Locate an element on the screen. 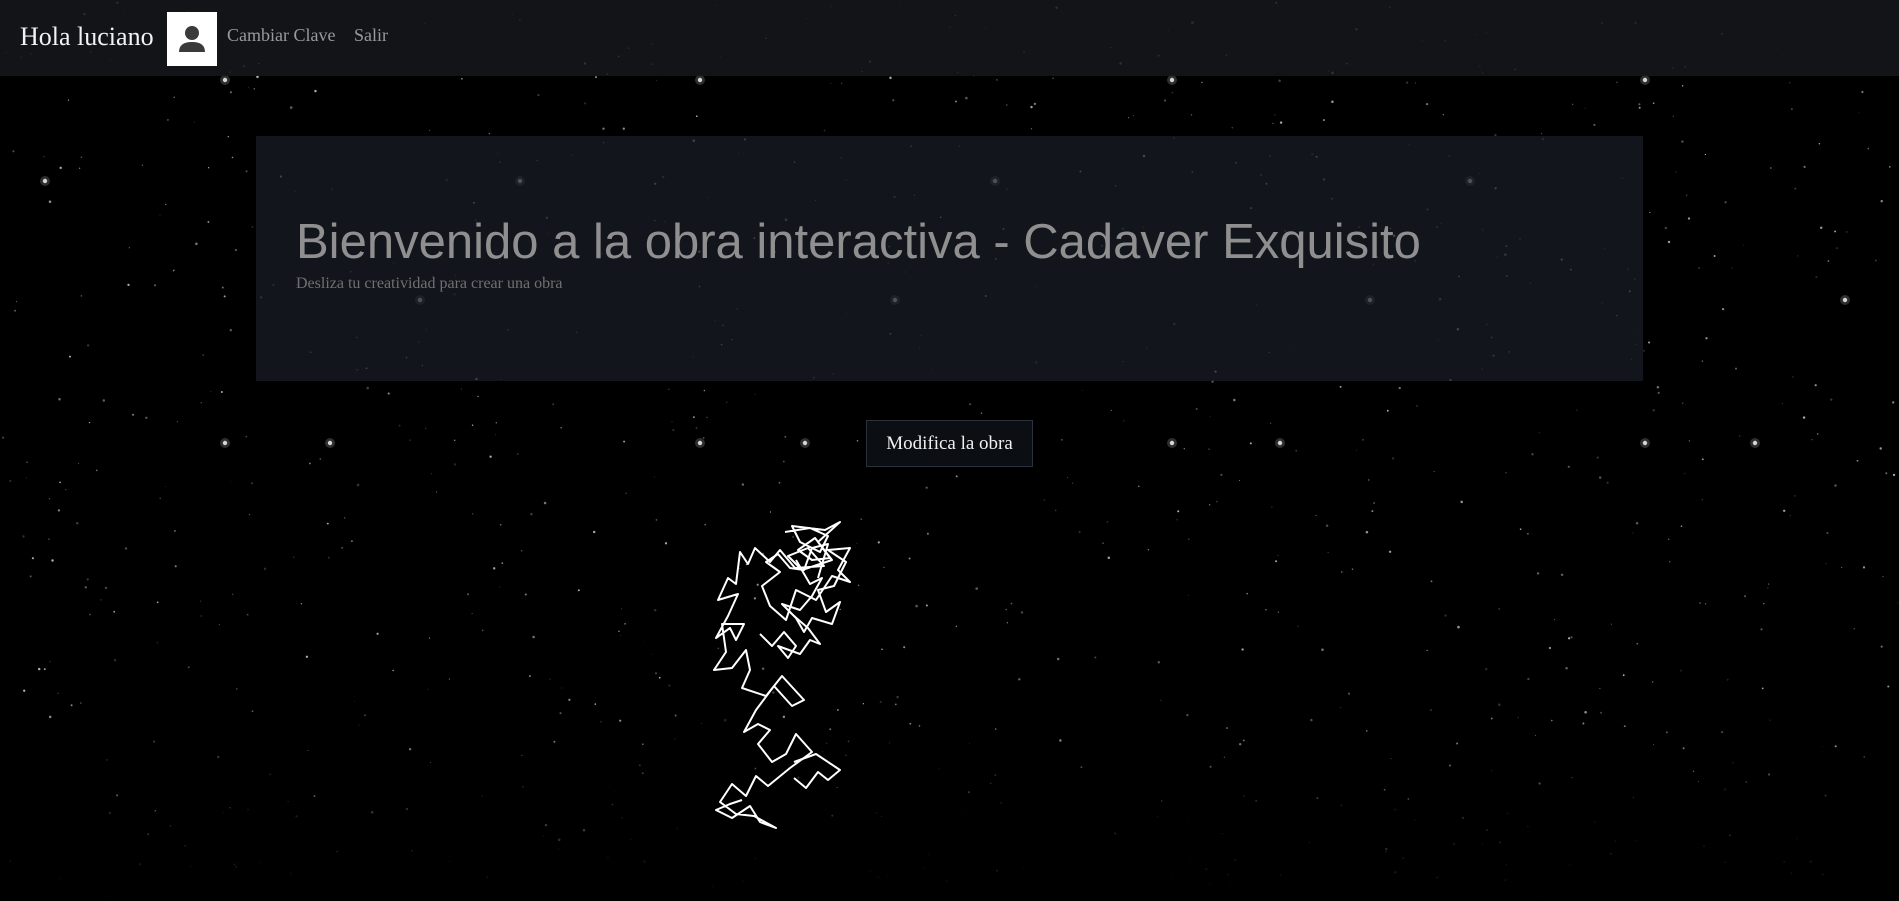  user-icon is located at coordinates (192, 39).